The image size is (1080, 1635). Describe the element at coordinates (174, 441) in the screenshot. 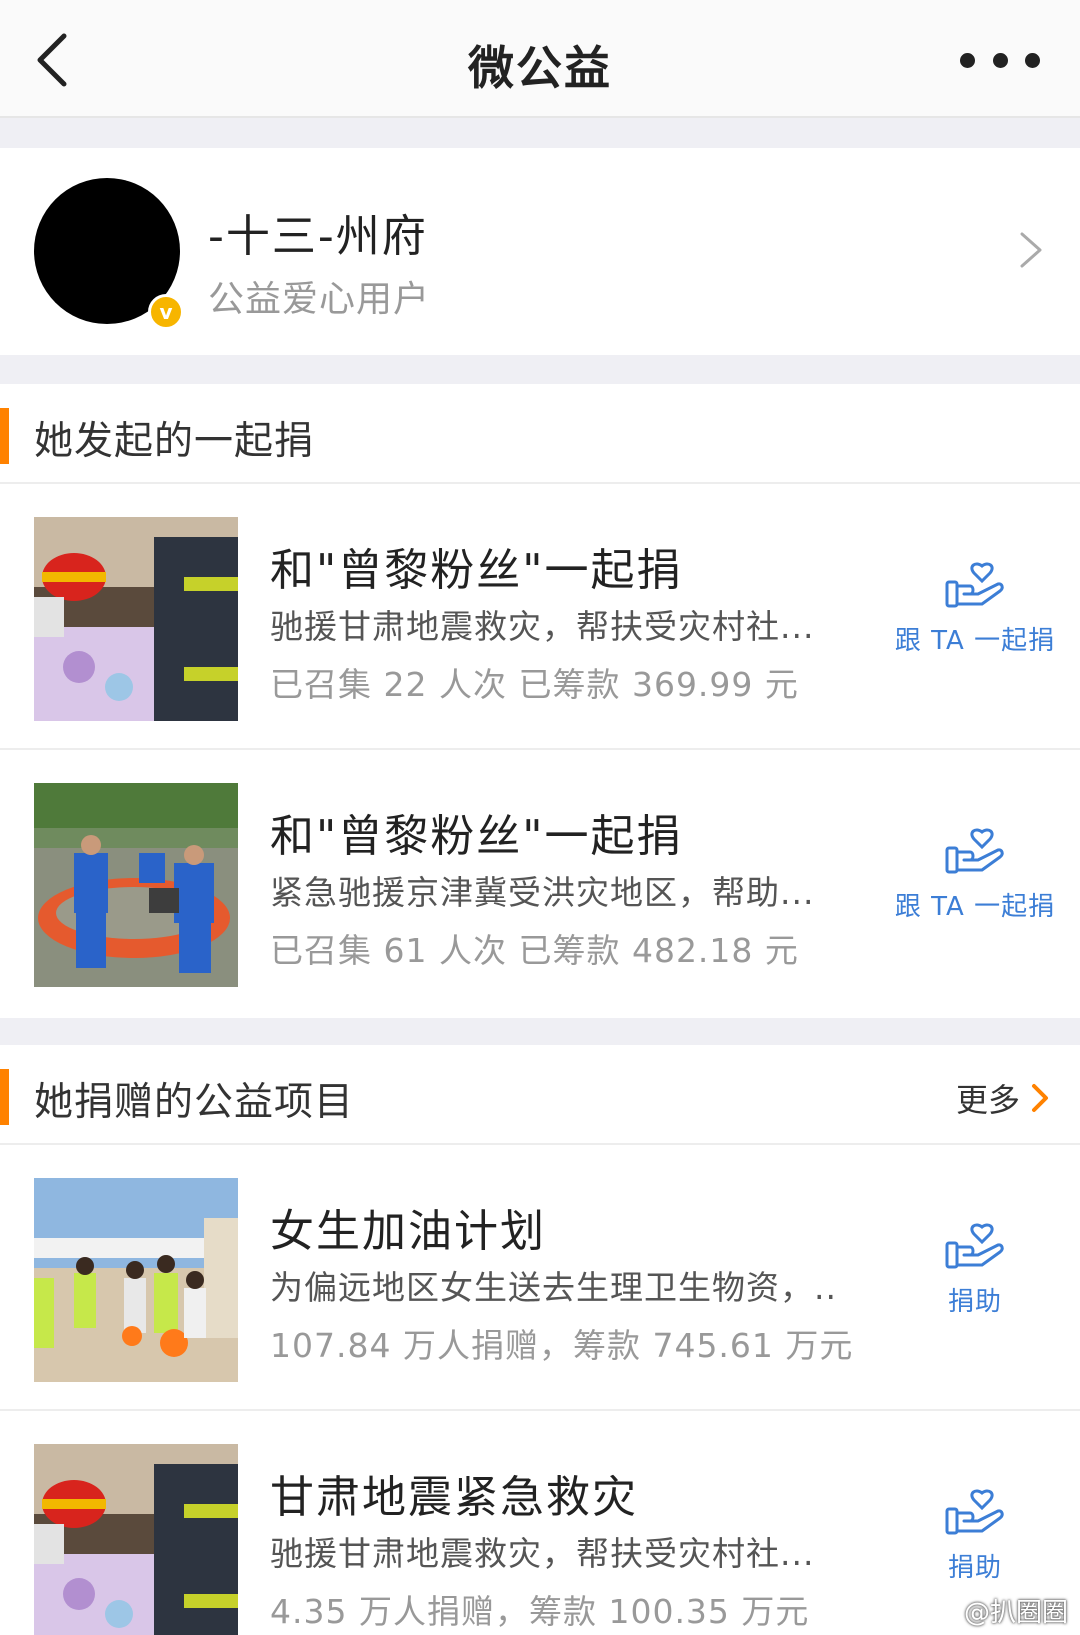

I see `section-title: 她发起的一起捐` at that location.